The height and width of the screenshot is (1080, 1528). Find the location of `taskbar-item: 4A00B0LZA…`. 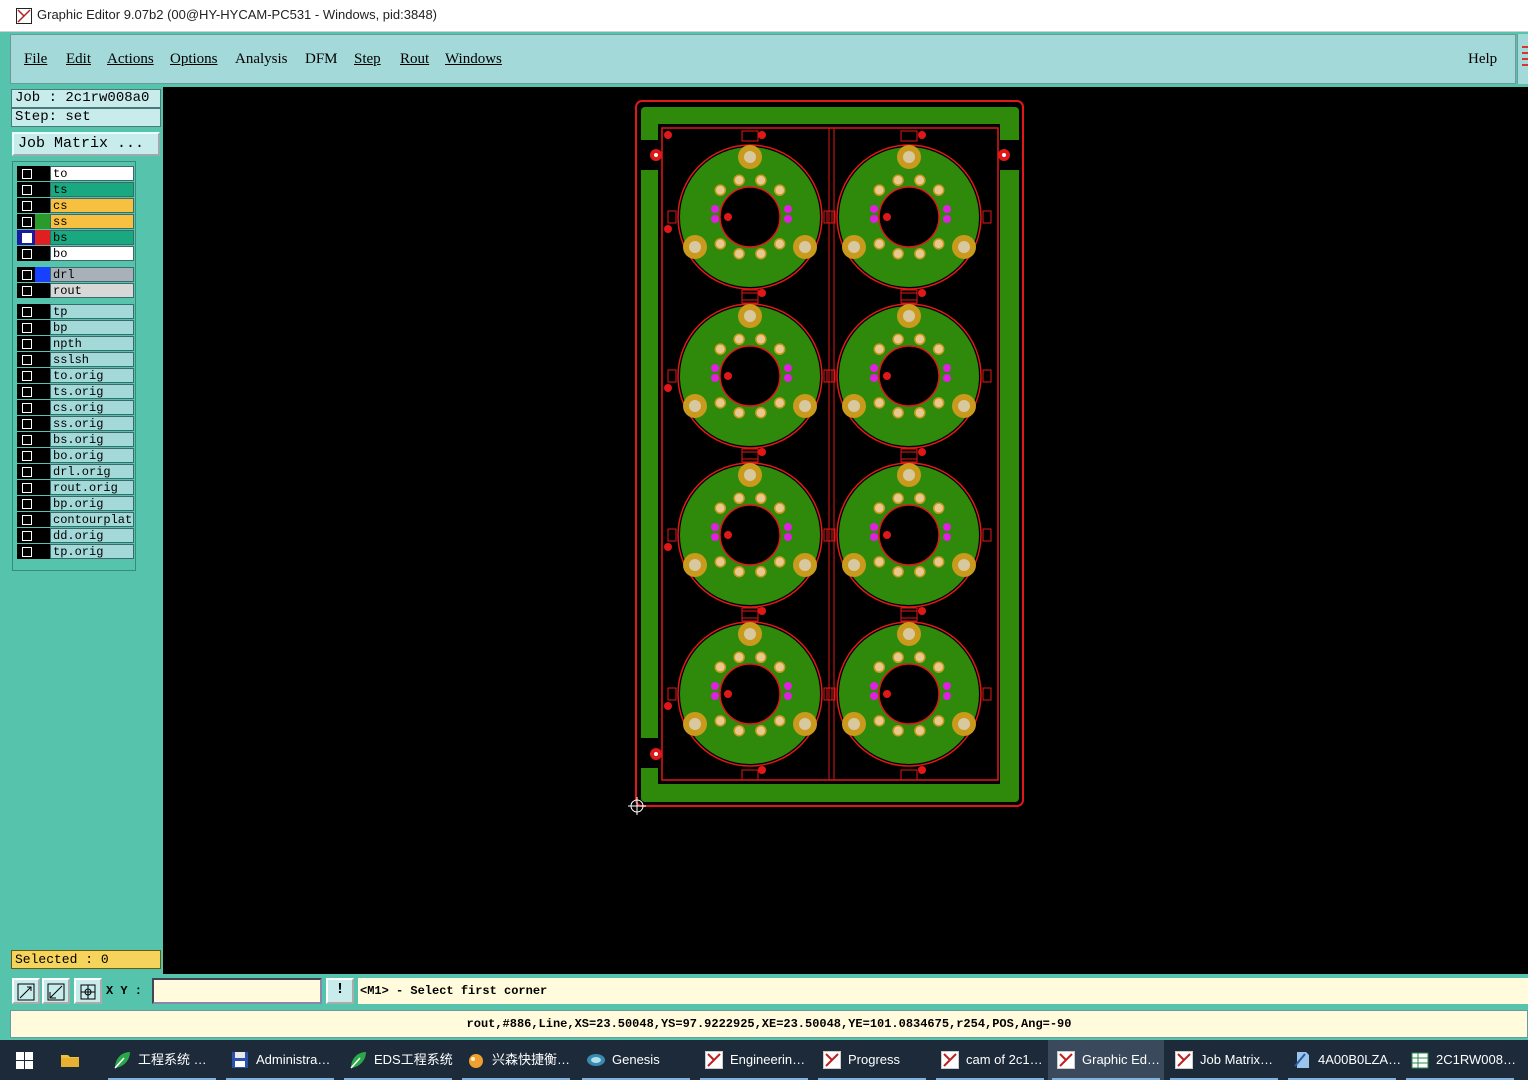

taskbar-item: 4A00B0LZA… is located at coordinates (1342, 1060).